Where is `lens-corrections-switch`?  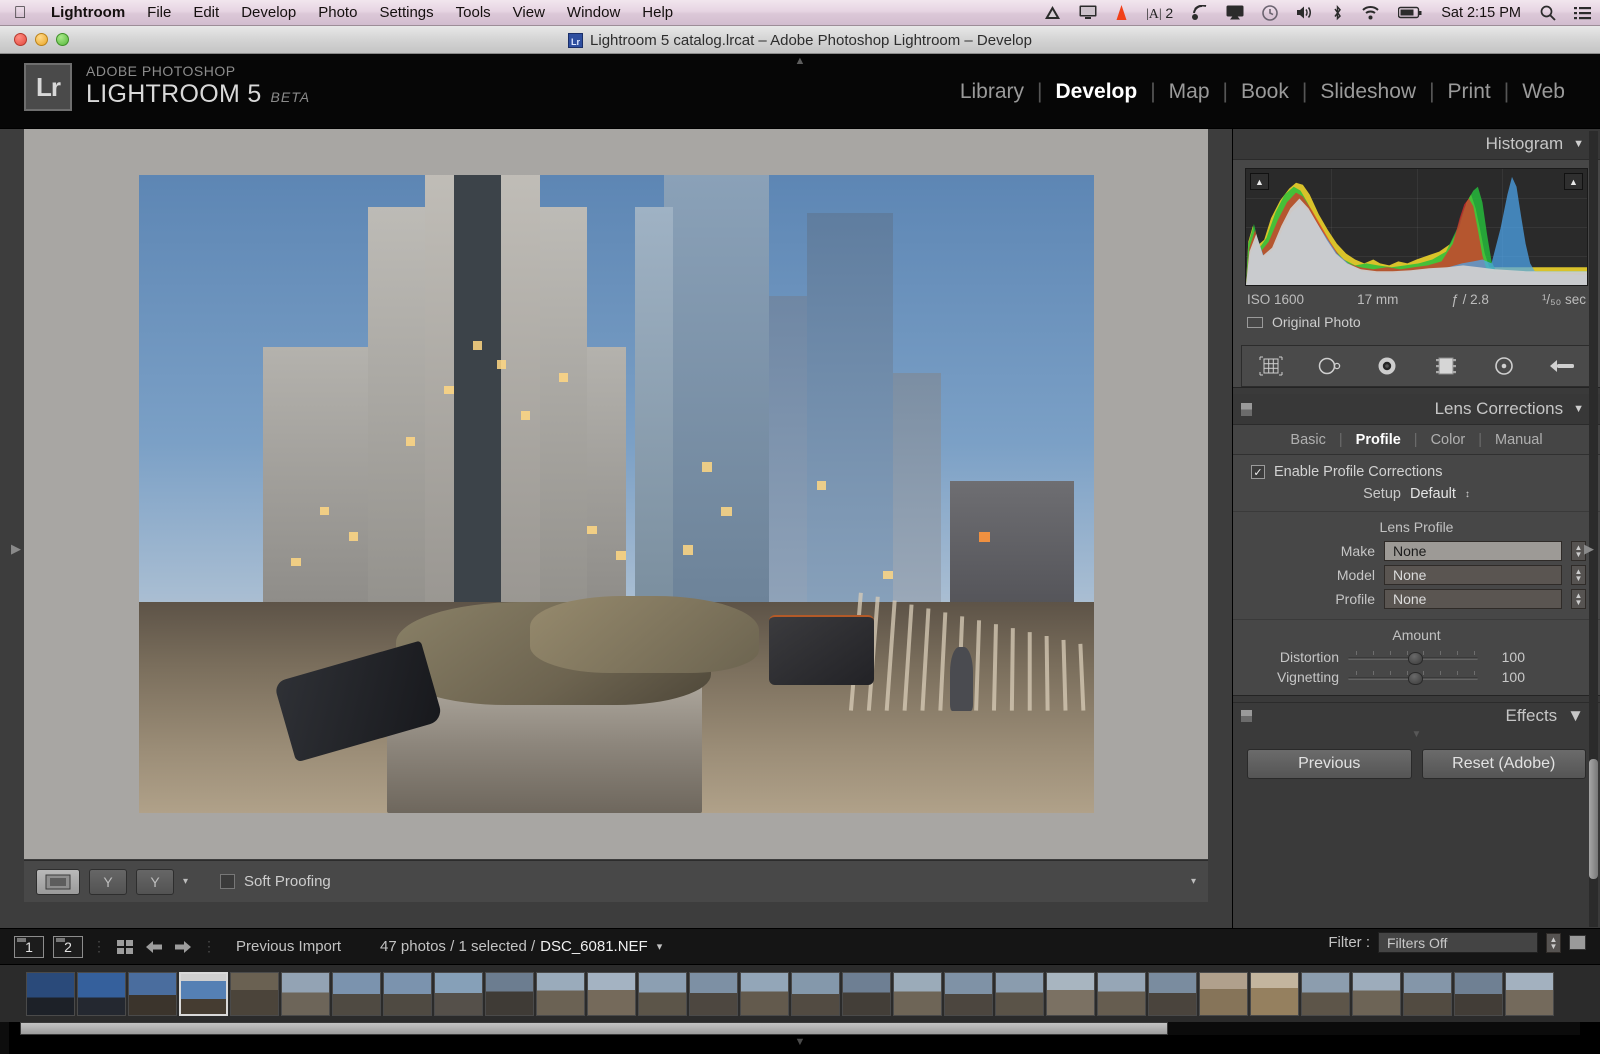
lens-corrections-switch is located at coordinates (1246, 409).